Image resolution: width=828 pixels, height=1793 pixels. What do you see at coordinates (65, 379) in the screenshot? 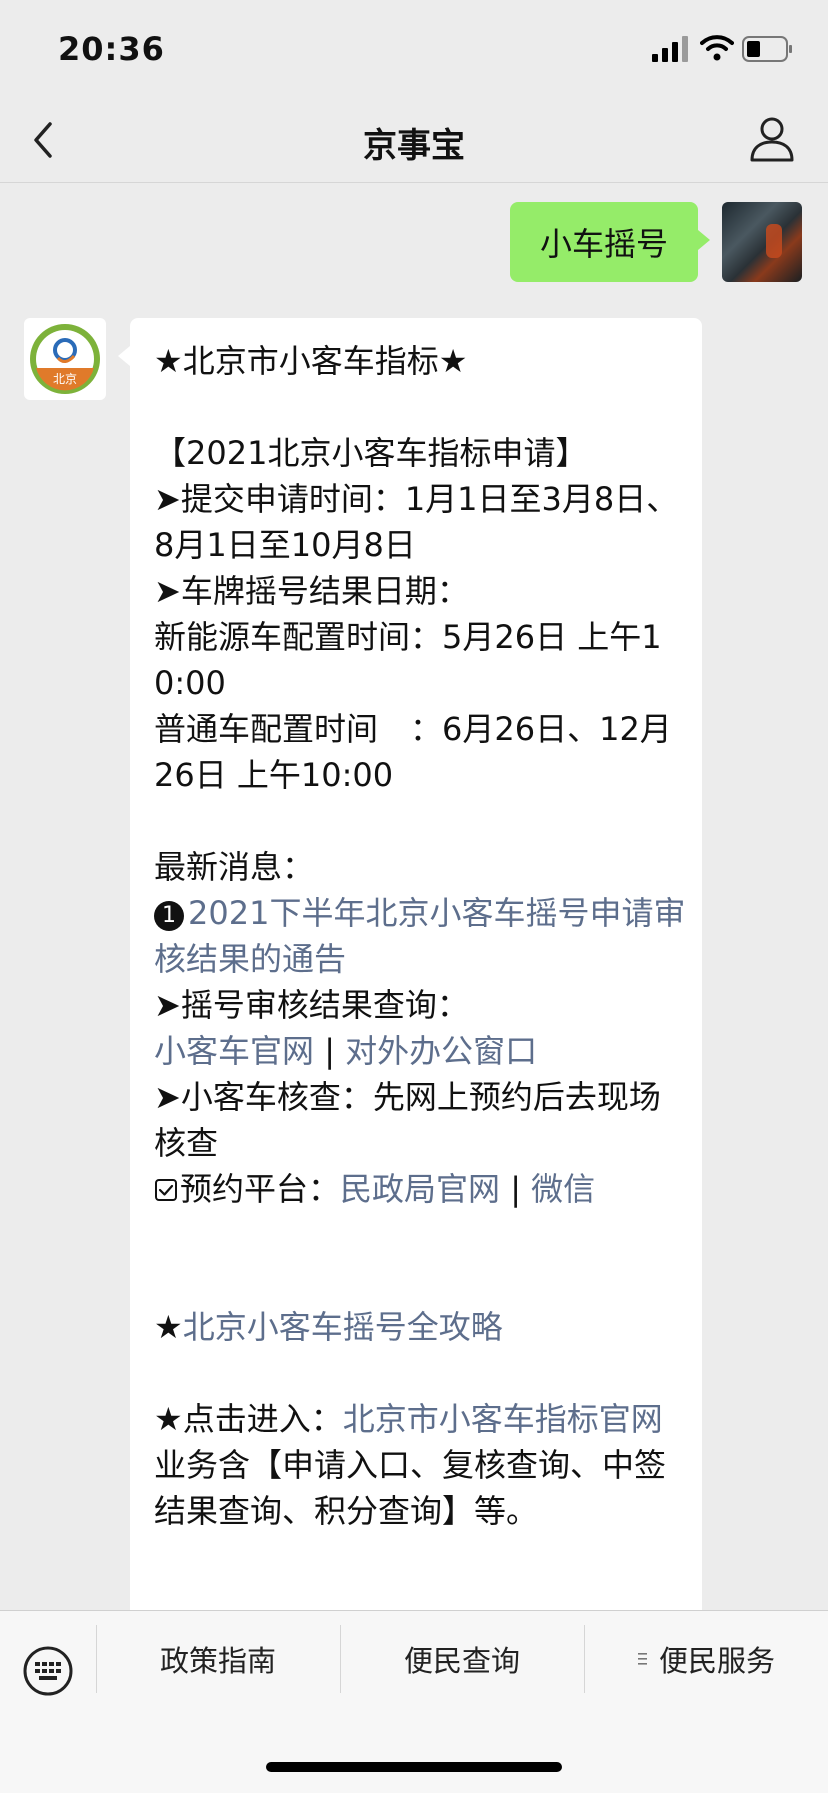
I see `svg-text: 北京` at bounding box center [65, 379].